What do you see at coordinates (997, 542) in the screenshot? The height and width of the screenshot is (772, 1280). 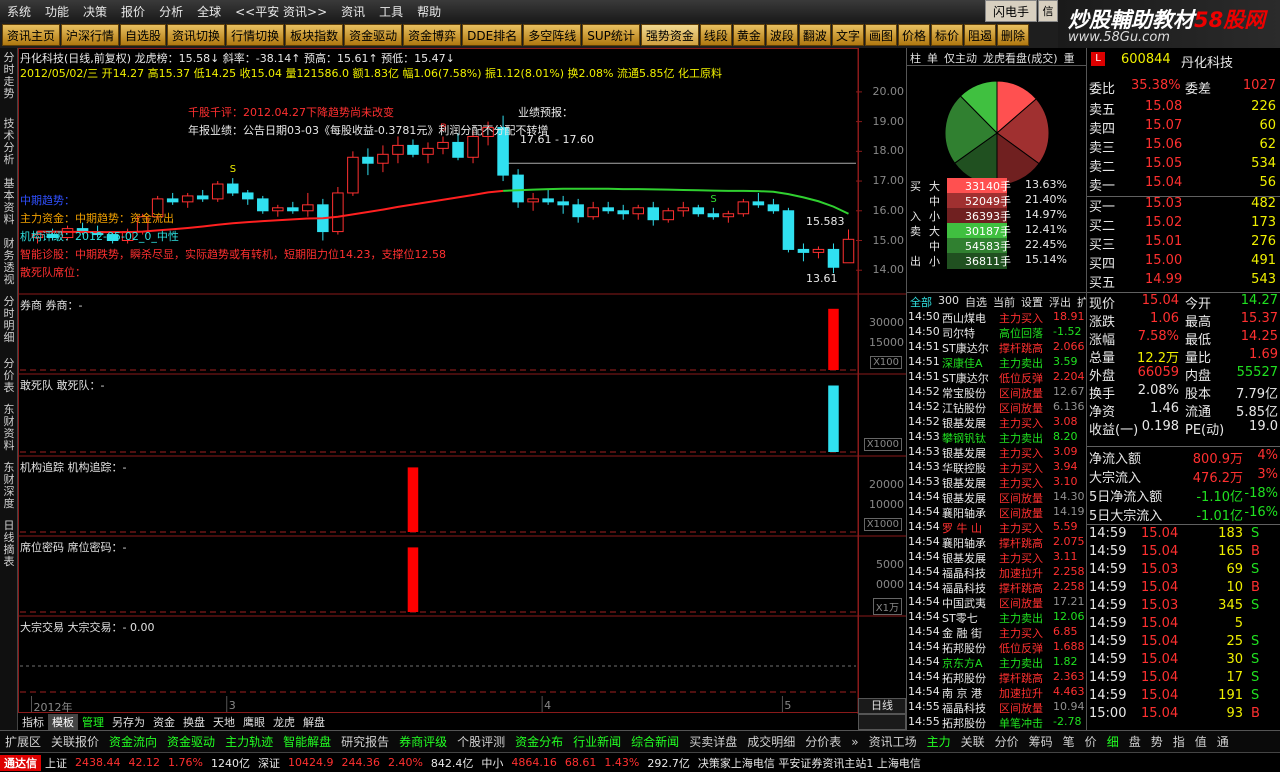 I see `deal-row: 14:54 襄阳轴承 撑杆跳高 2.075` at bounding box center [997, 542].